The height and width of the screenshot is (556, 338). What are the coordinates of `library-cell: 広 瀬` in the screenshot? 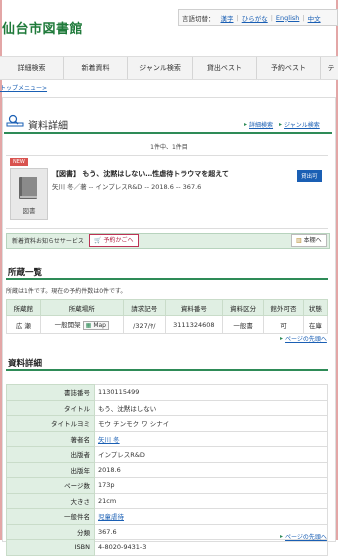 It's located at (23, 324).